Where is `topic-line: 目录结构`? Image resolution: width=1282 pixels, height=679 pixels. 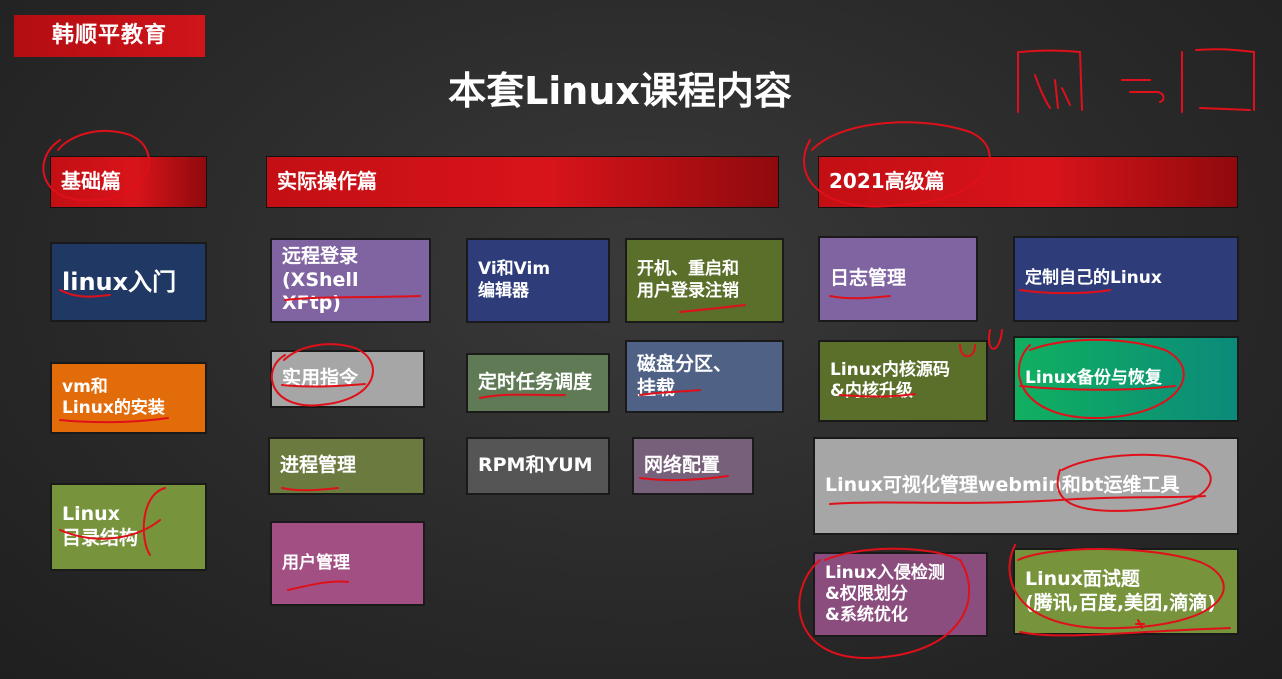
topic-line: 目录结构 is located at coordinates (100, 538).